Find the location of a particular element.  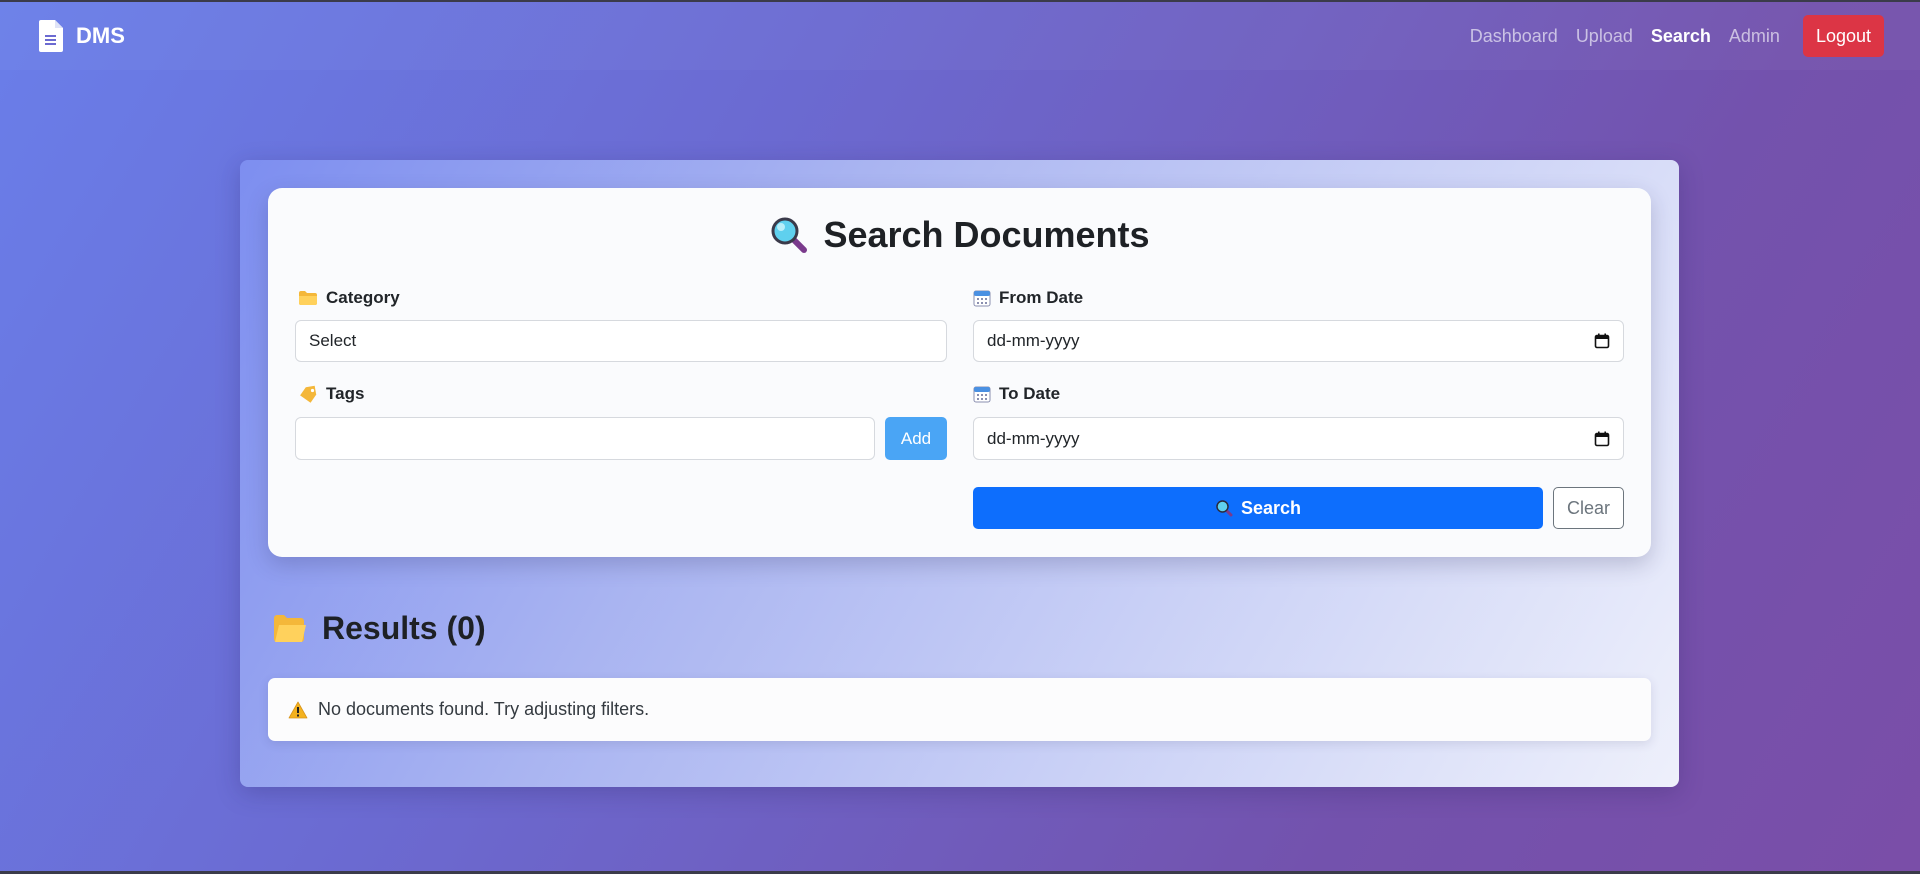

nav-link-dashboard: Dashboard is located at coordinates (1514, 36).